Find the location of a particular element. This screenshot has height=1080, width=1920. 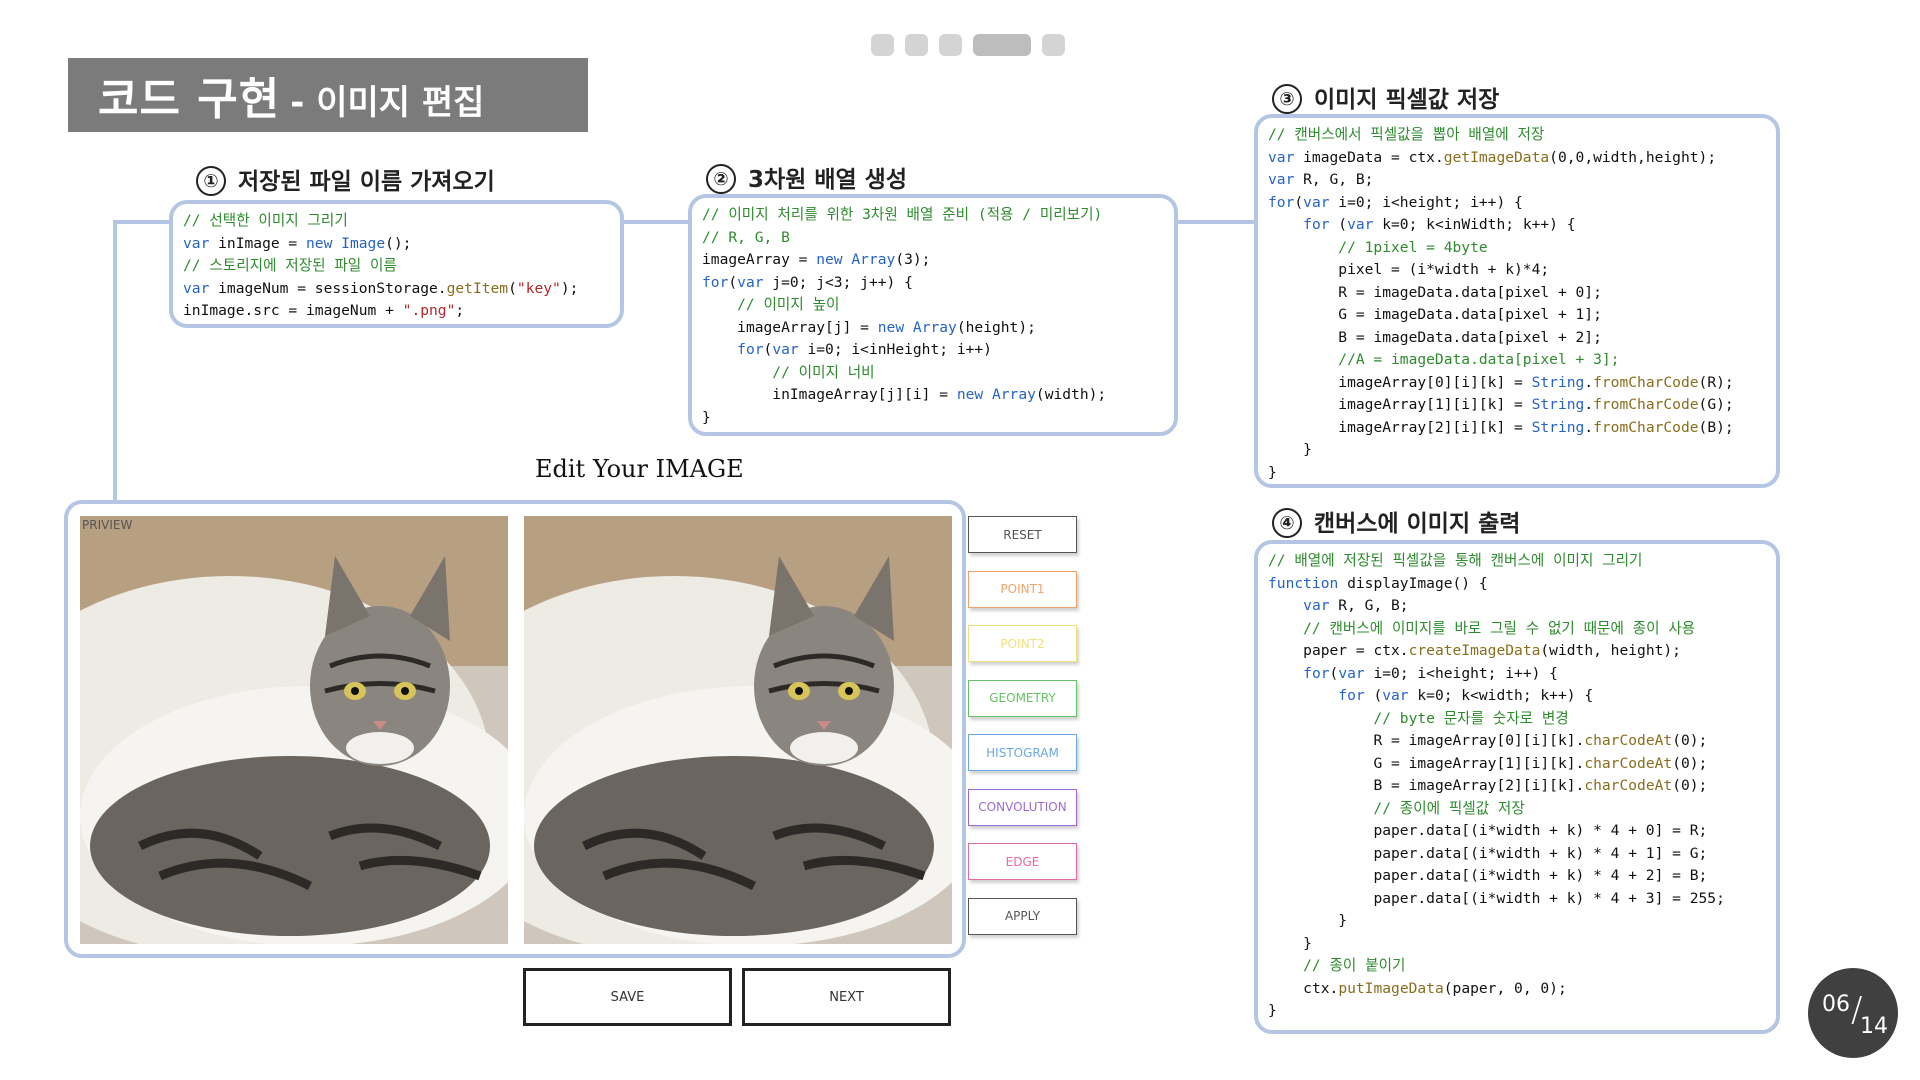

preview-image-original is located at coordinates (294, 730).